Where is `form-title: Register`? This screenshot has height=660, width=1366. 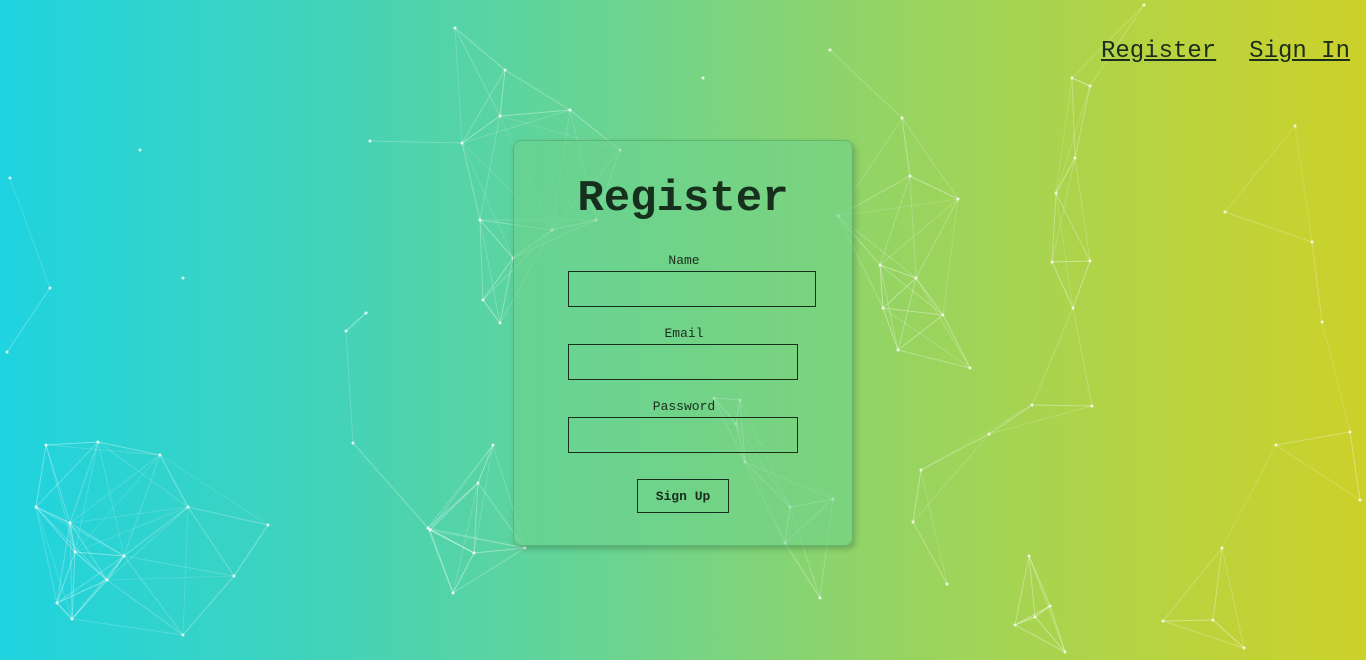
form-title: Register is located at coordinates (683, 199).